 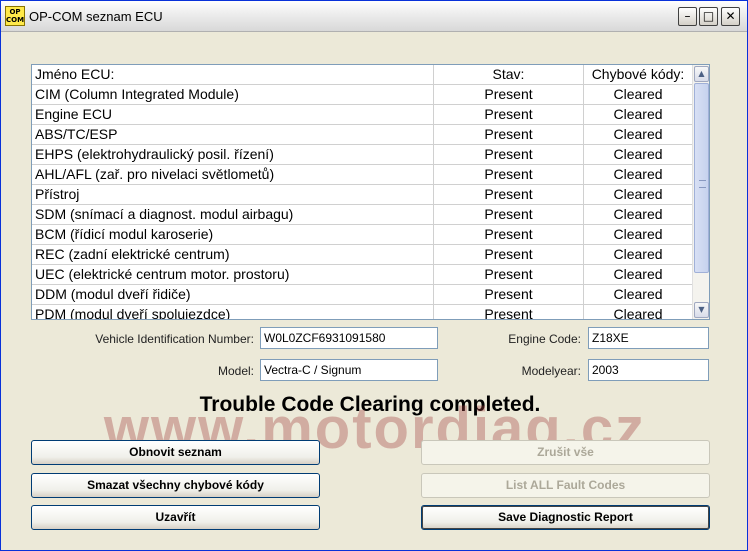 I want to click on cancel-all-button: Zrušit vše, so click(x=565, y=452).